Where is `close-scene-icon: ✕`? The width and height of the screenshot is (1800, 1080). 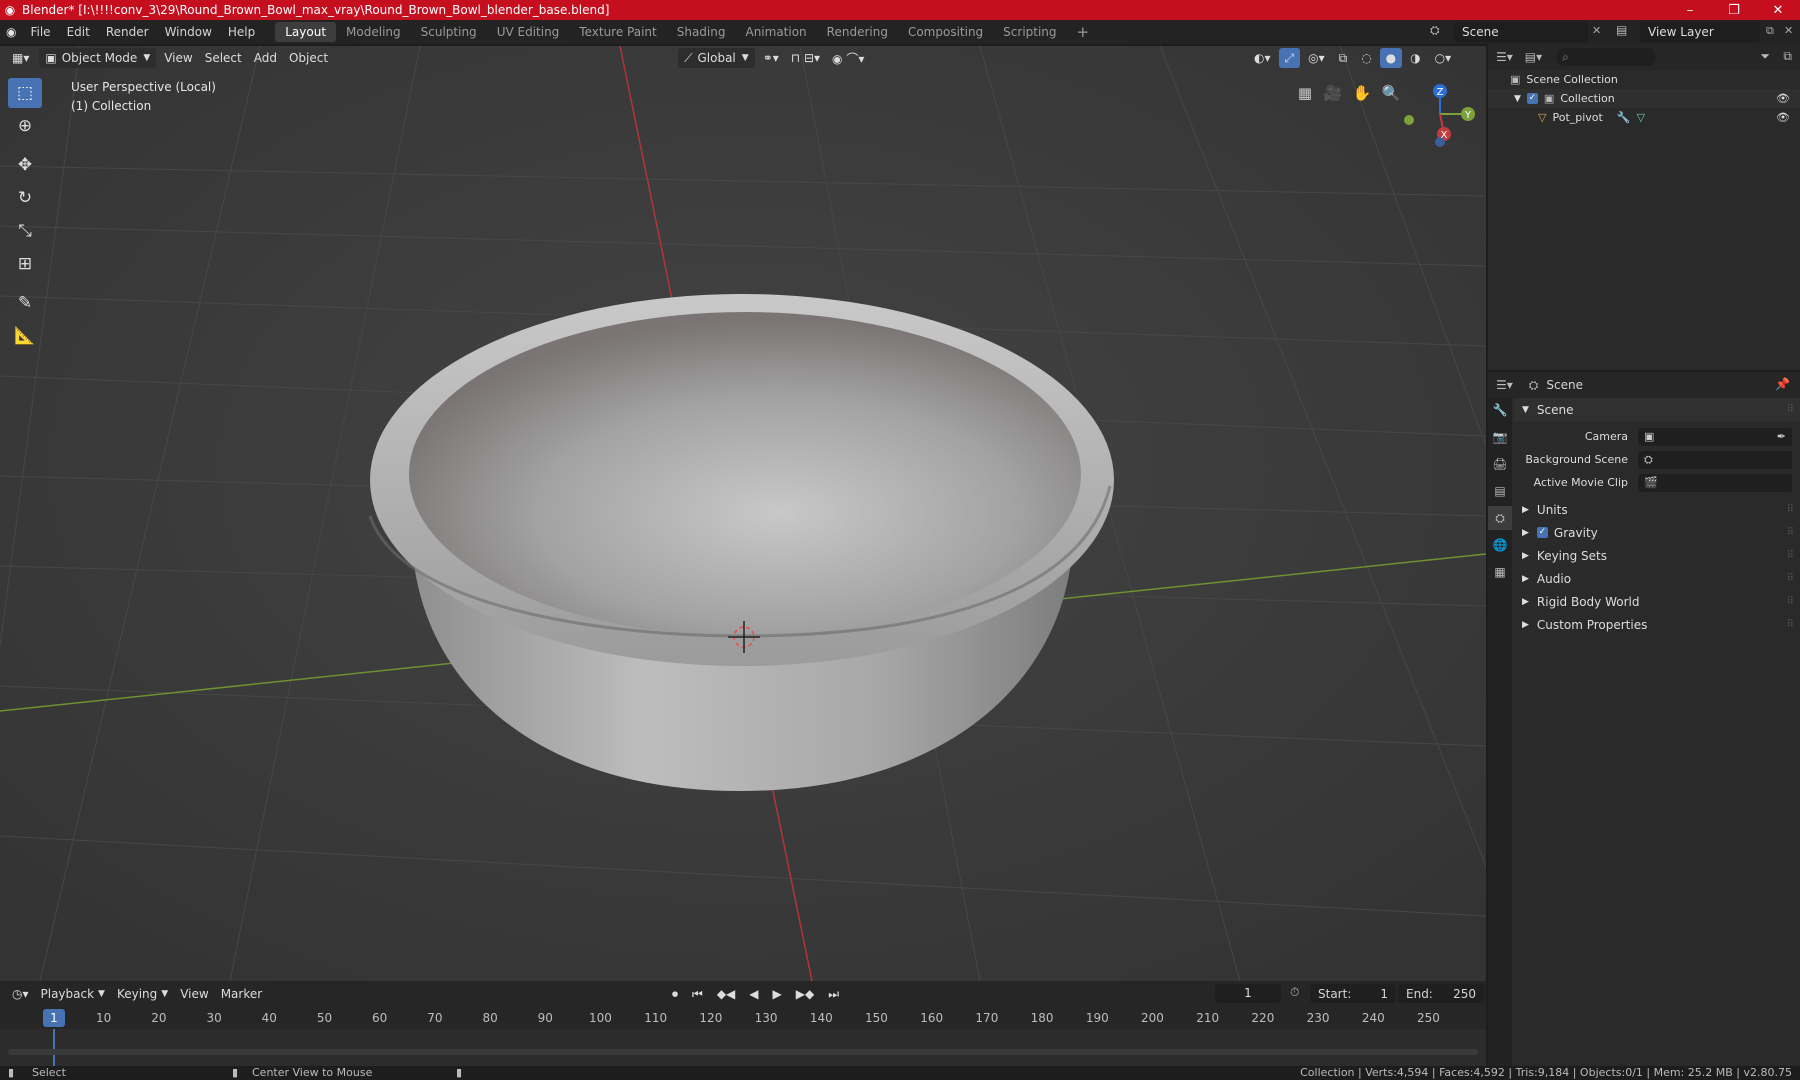 close-scene-icon: ✕ is located at coordinates (1596, 30).